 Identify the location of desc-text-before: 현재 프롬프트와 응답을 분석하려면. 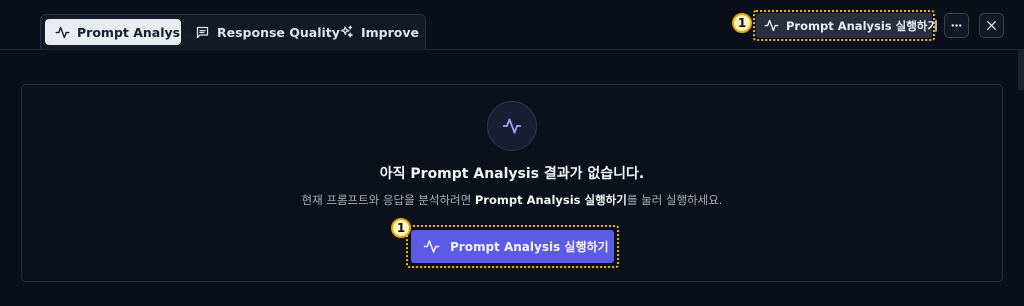
(388, 200).